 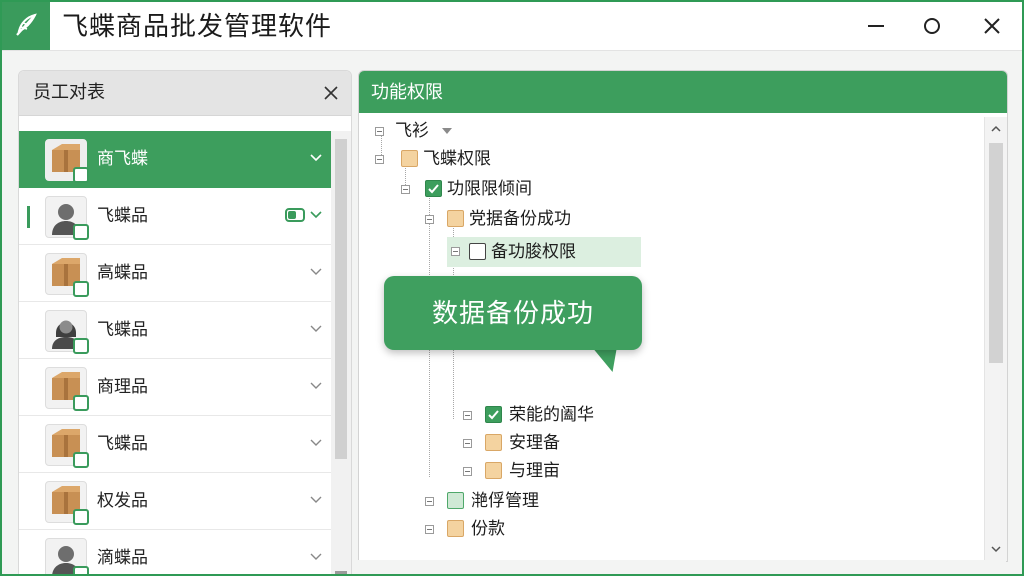 I want to click on woman-avatar, so click(x=67, y=332).